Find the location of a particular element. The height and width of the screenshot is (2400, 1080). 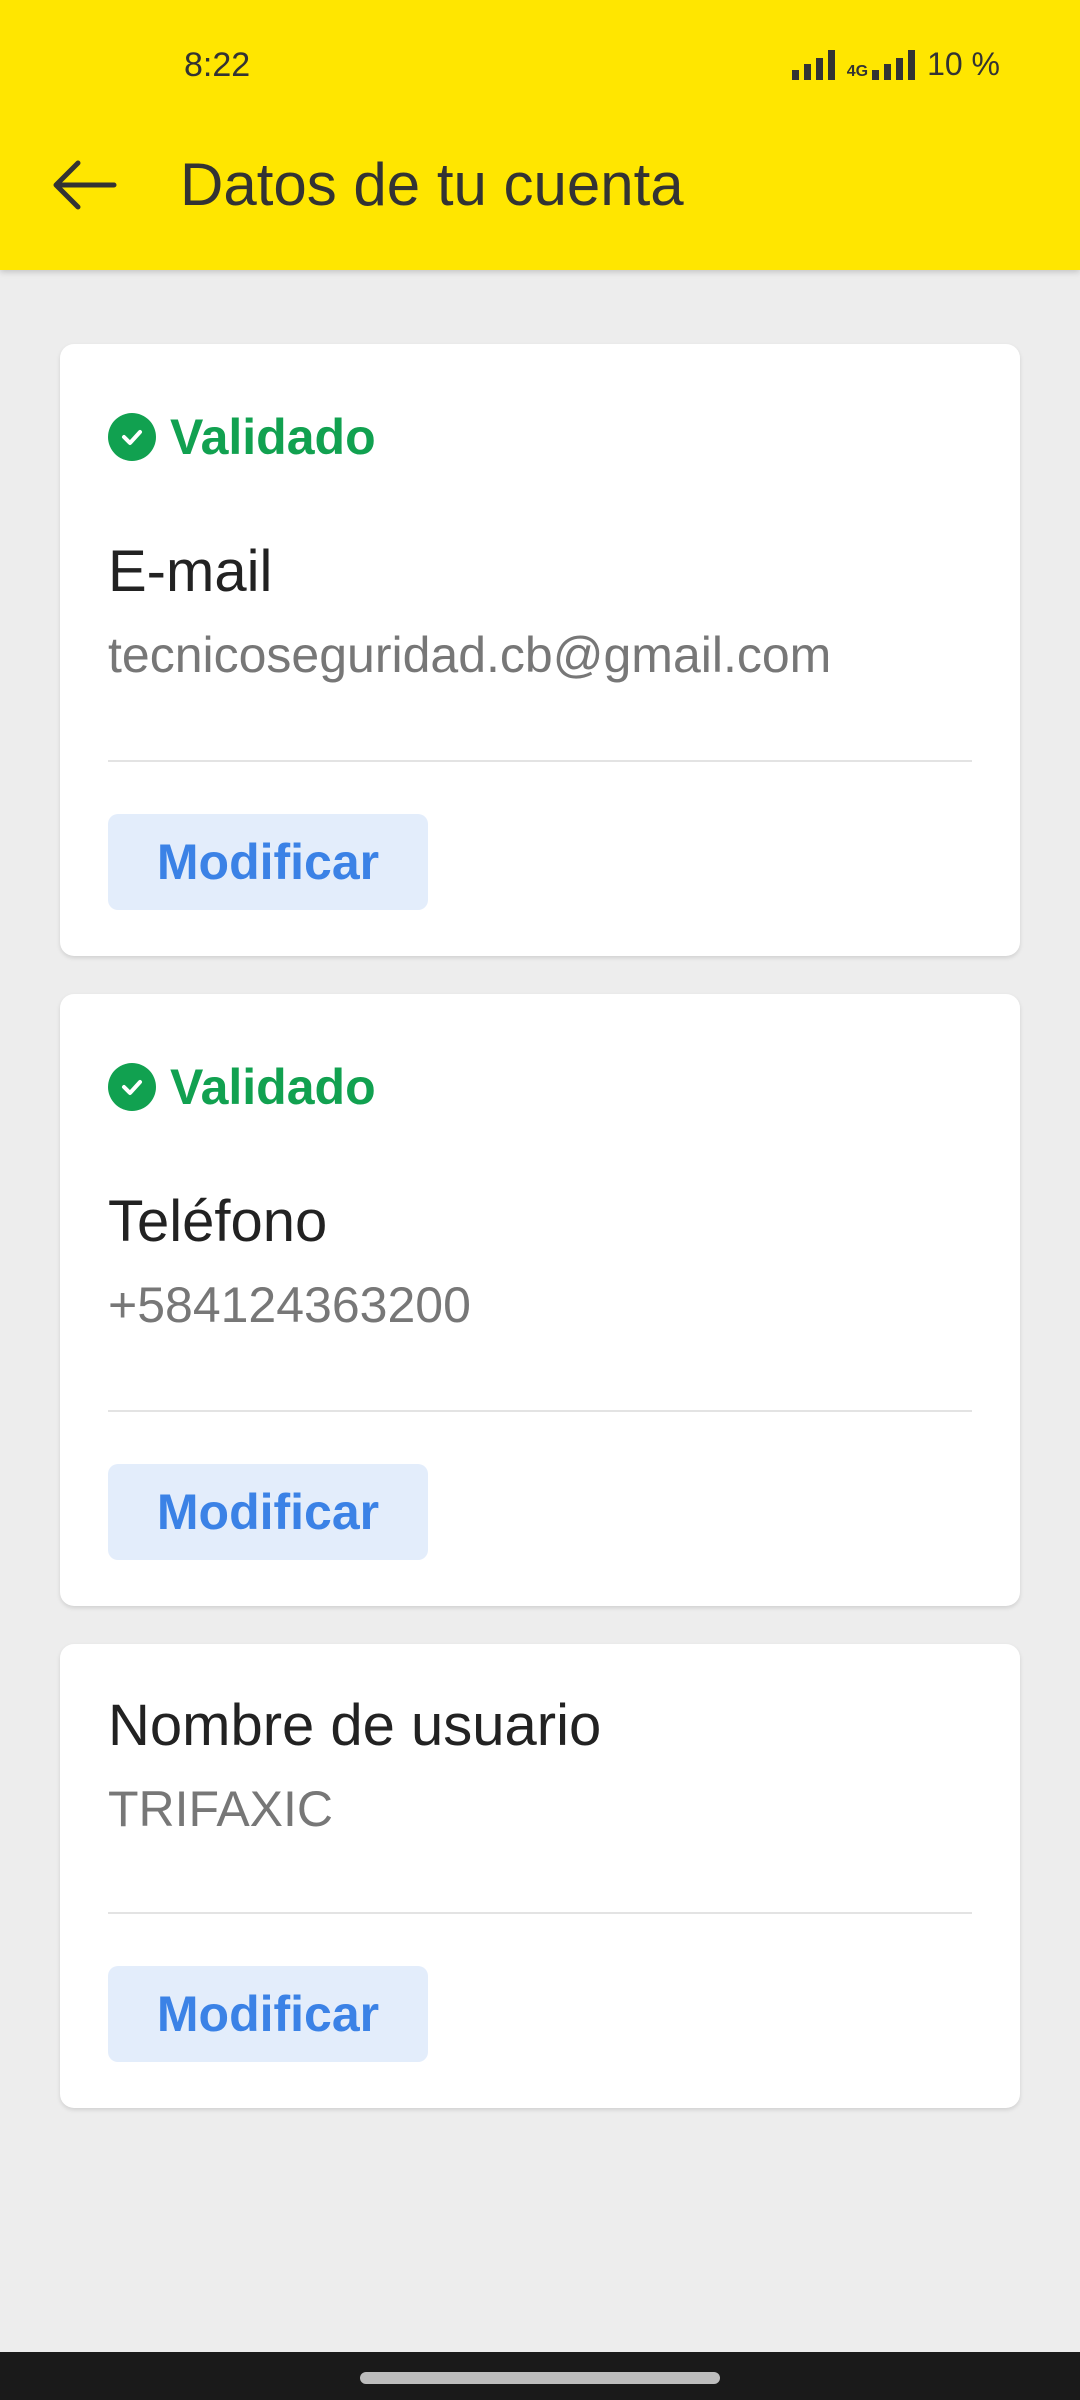

app-header: 8:22 4G 10 % Datos de tu cuenta is located at coordinates (540, 135).